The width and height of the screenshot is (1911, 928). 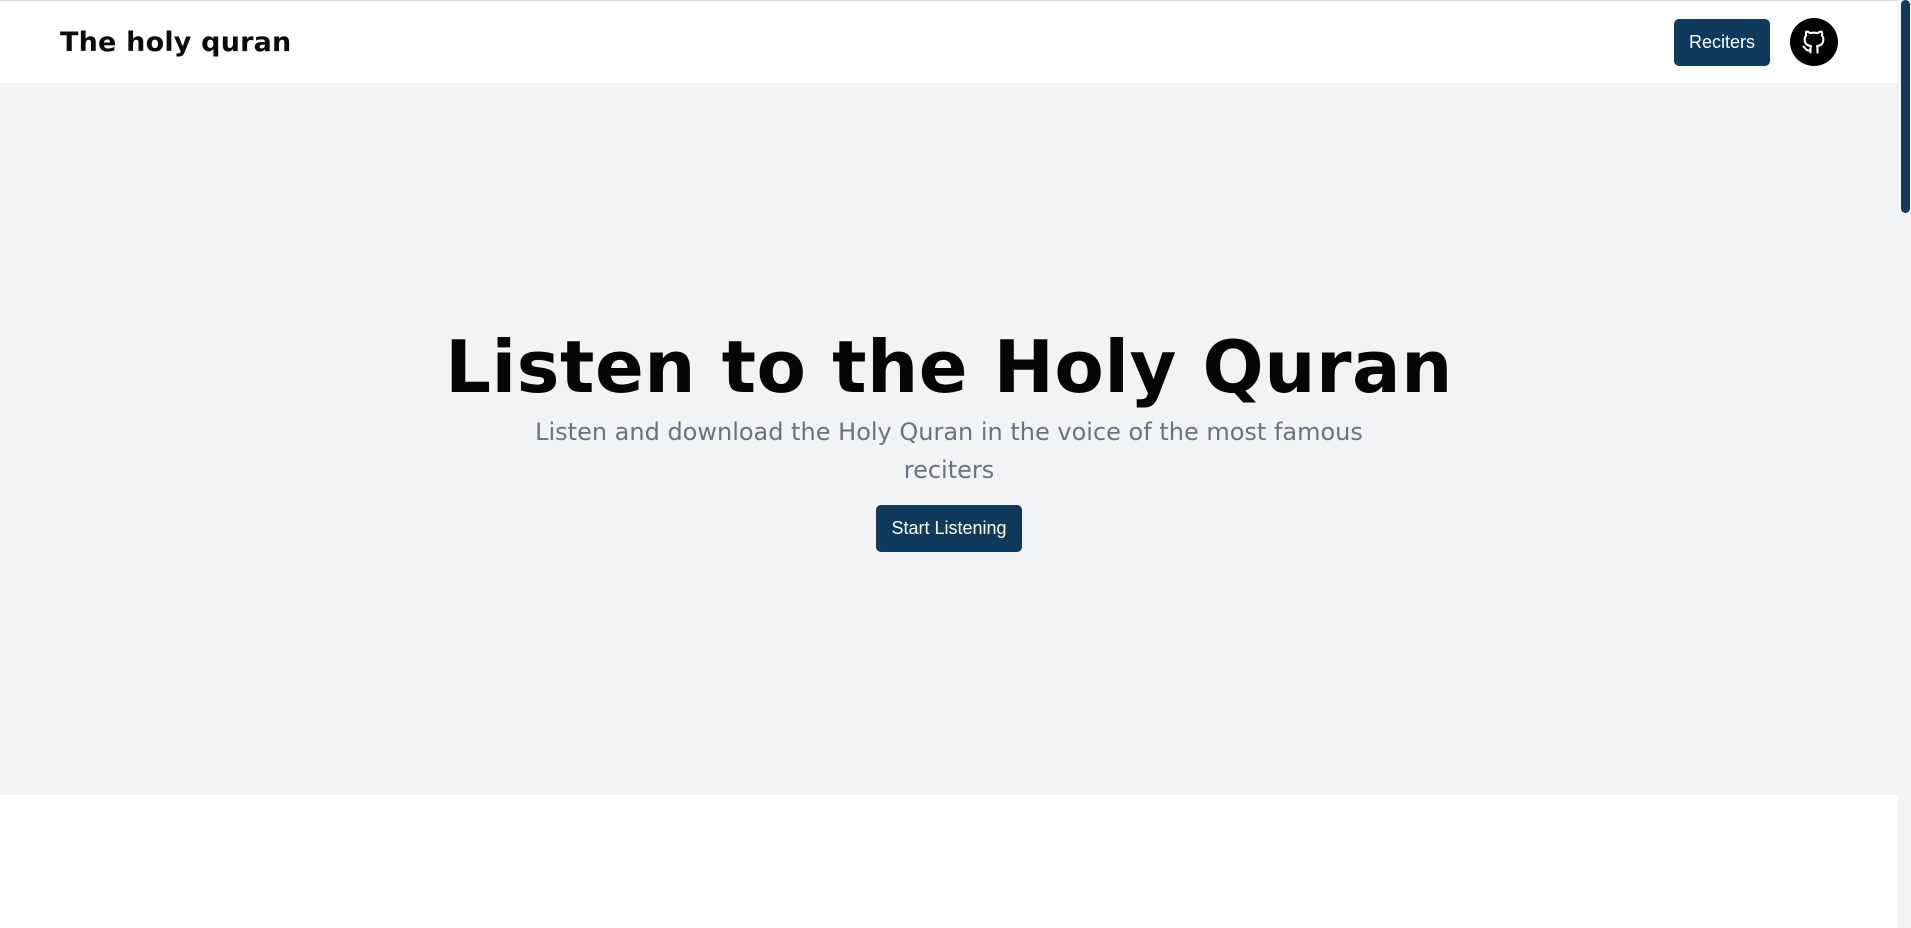 What do you see at coordinates (949, 529) in the screenshot?
I see `start-listening-button: Start Listening` at bounding box center [949, 529].